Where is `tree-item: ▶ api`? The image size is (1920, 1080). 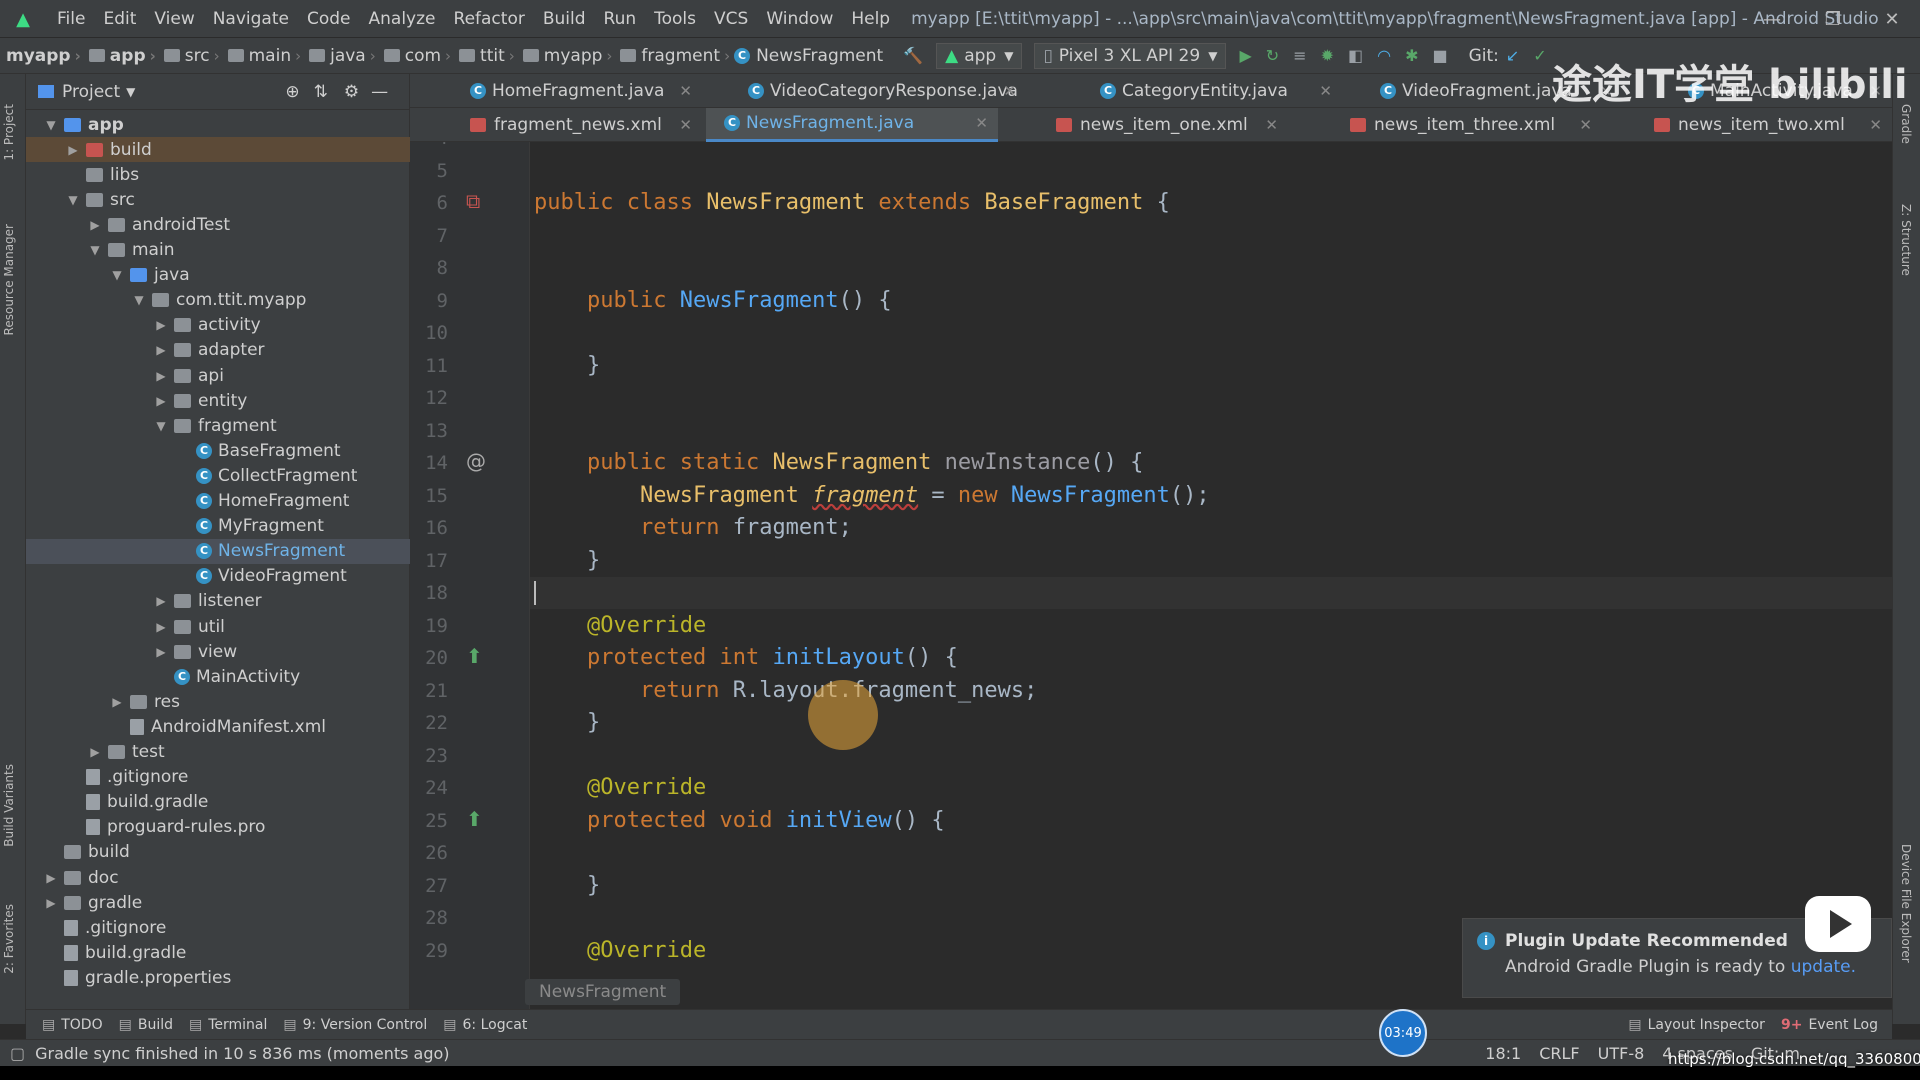 tree-item: ▶ api is located at coordinates (218, 375).